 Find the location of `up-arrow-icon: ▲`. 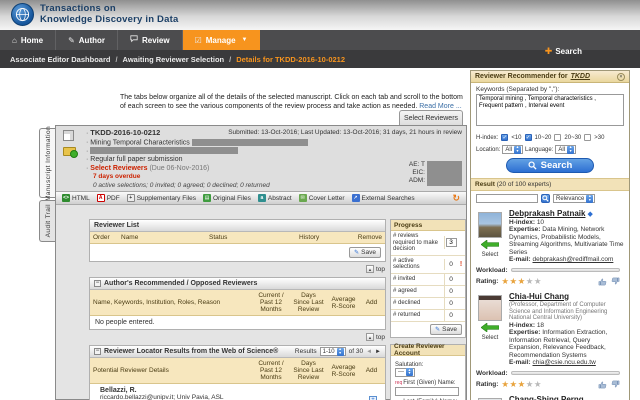

up-arrow-icon: ▲ is located at coordinates (369, 269).